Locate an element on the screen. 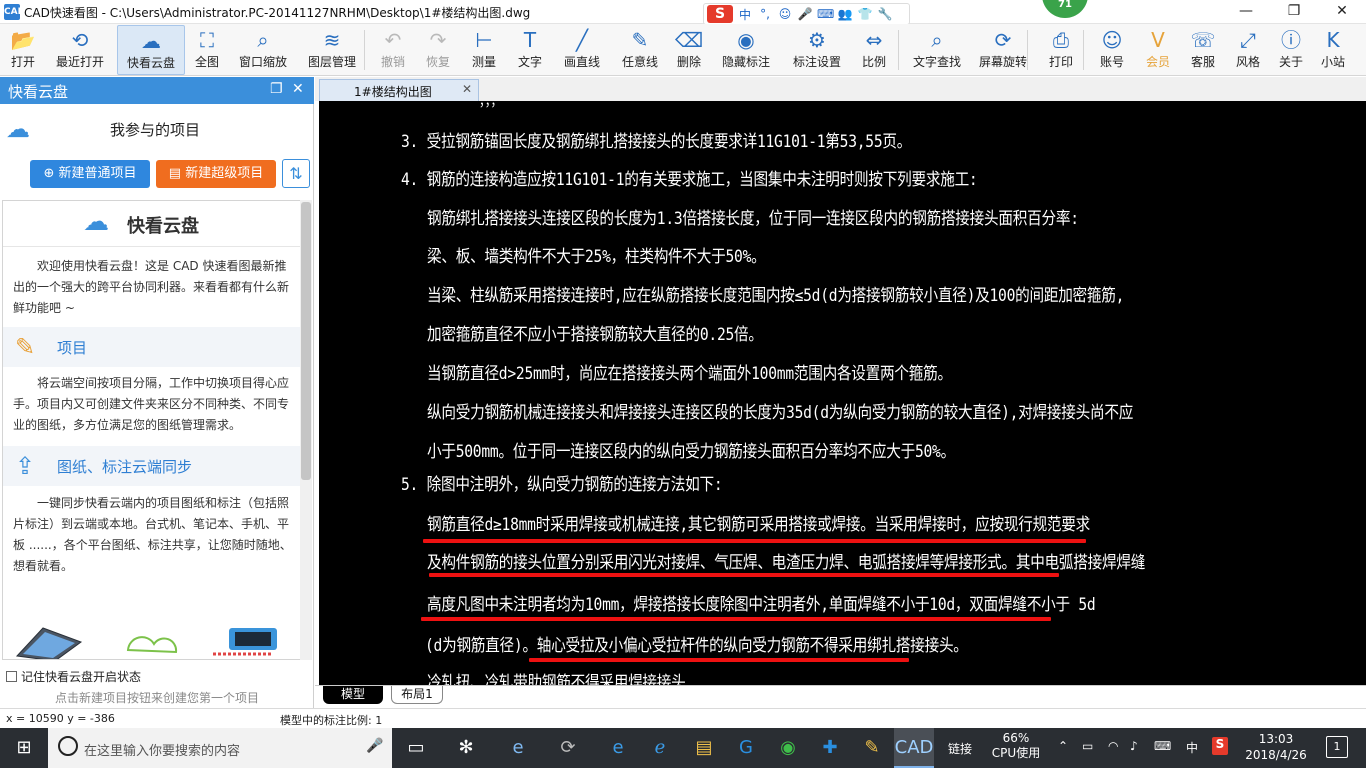  drawing-text-line: (d为钢筋直径)。轴心受拉及小偏心受拉杆件的纵向受力钢筋不得采用绑扎搭接接头。 is located at coordinates (696, 643).